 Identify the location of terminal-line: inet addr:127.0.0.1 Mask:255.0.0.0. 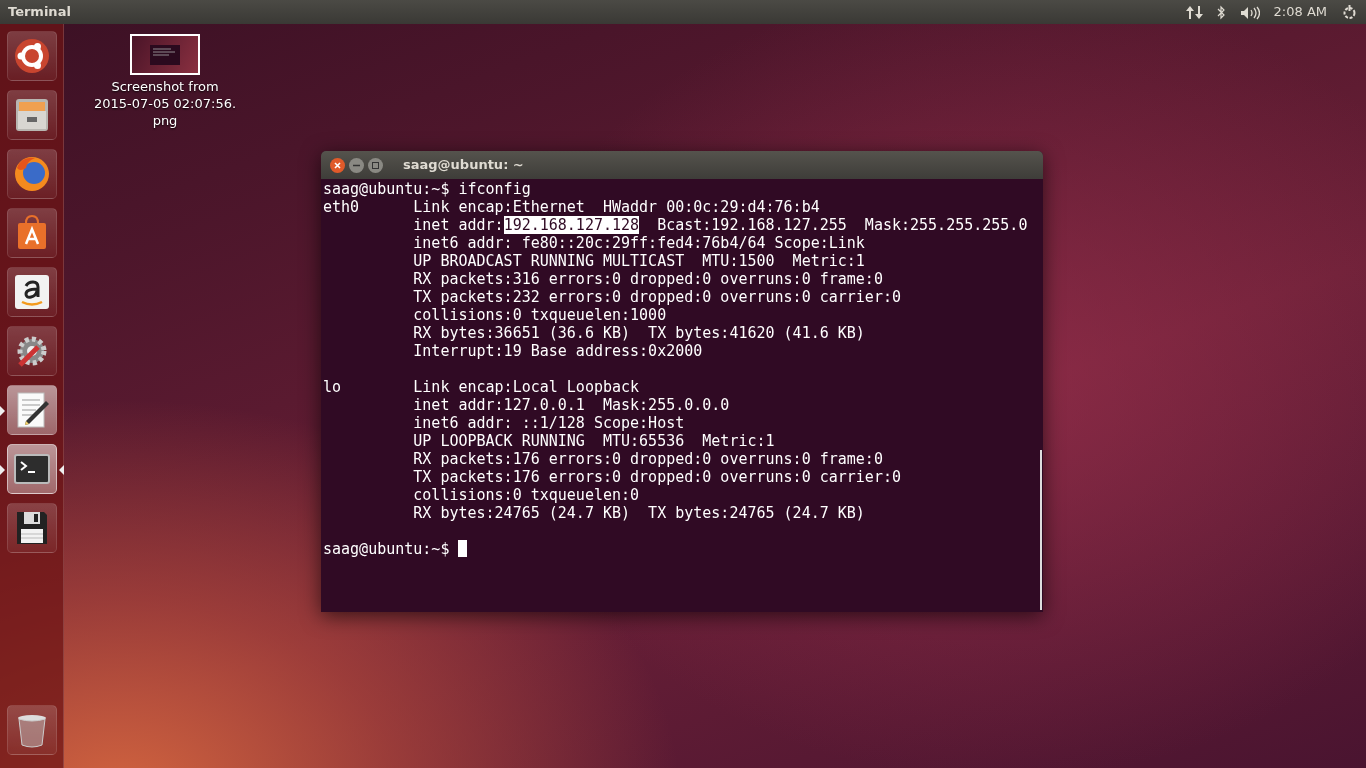
(571, 405).